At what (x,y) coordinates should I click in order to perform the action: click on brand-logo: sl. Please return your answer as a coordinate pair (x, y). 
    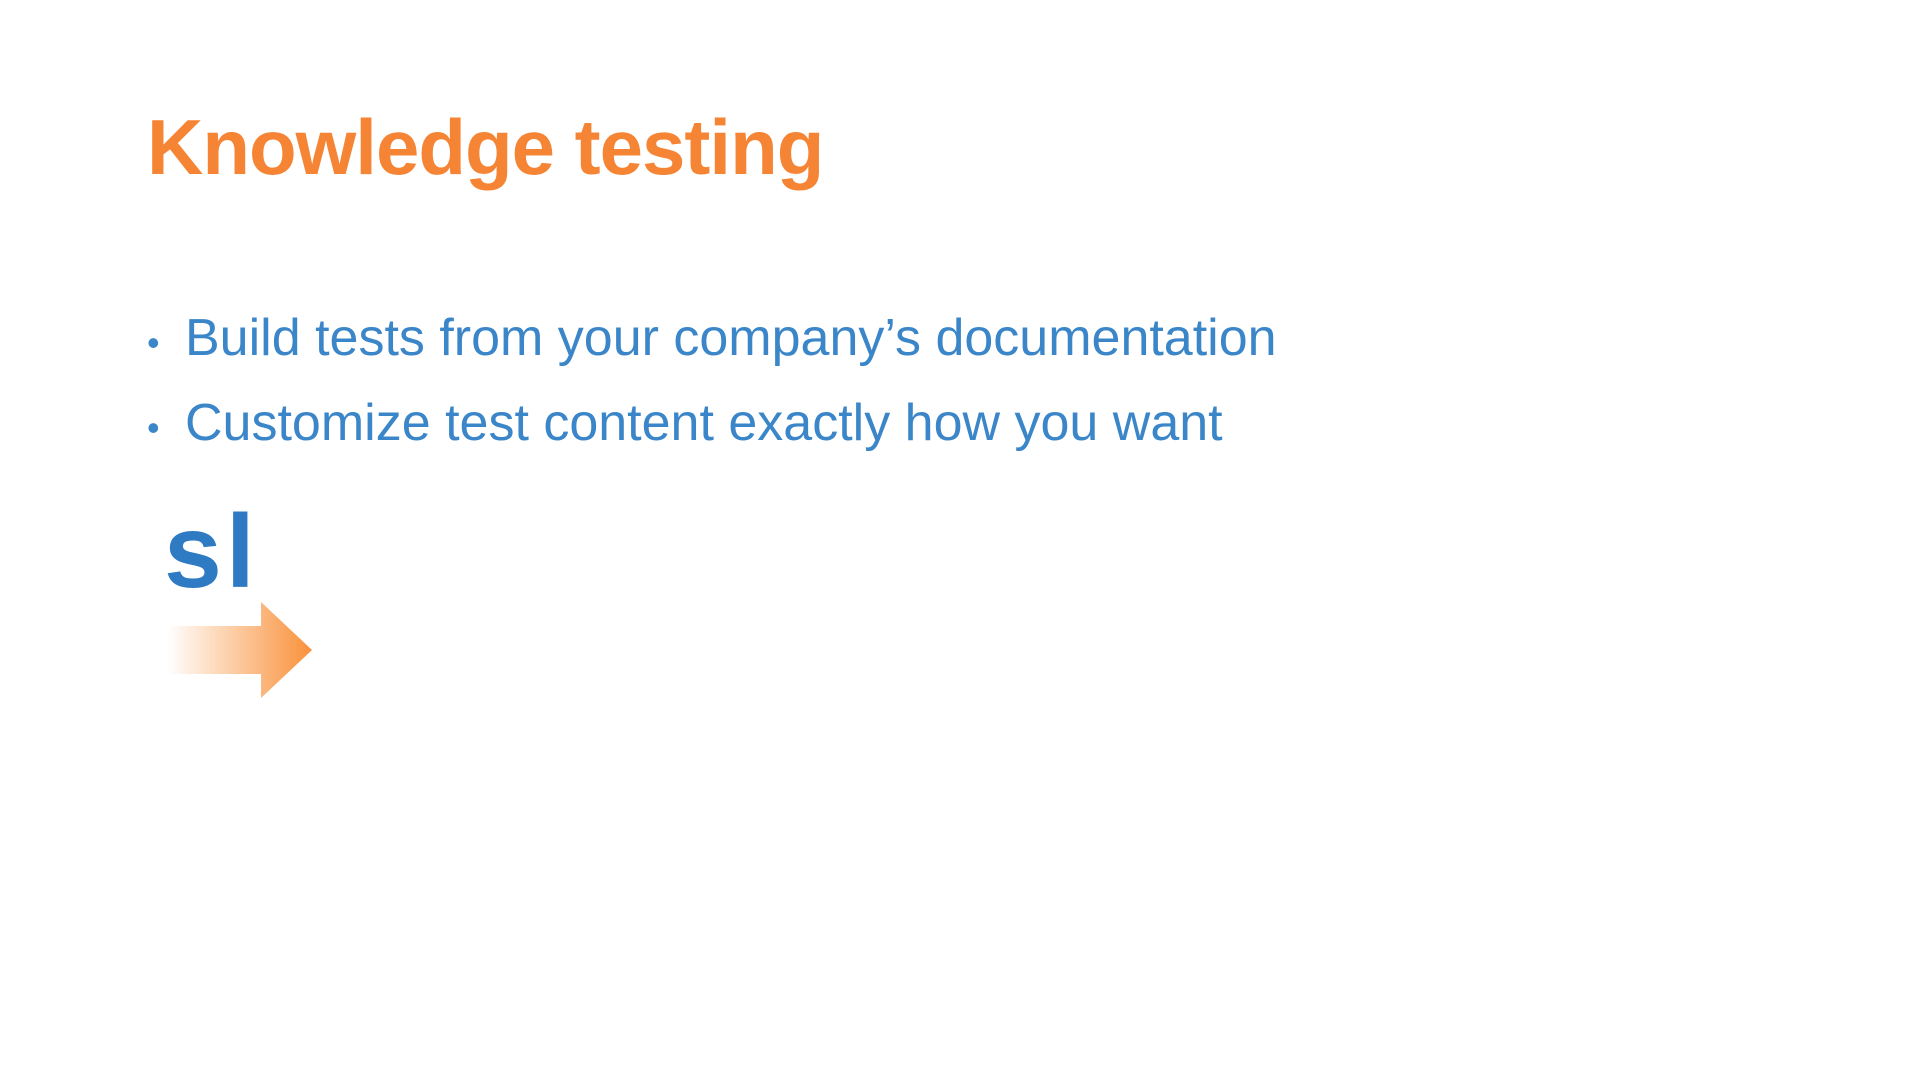
    Looking at the image, I should click on (244, 600).